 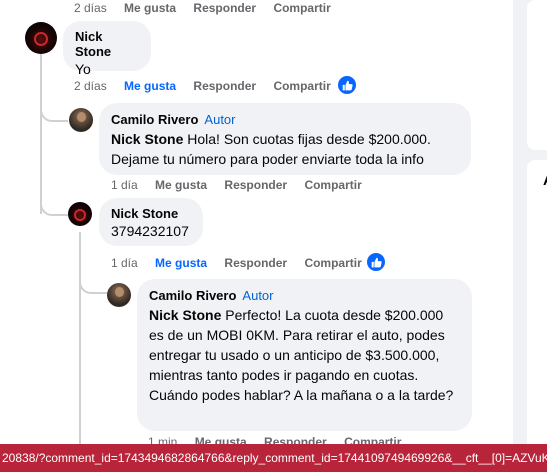 What do you see at coordinates (150, 231) in the screenshot?
I see `comment-text: 3794232107` at bounding box center [150, 231].